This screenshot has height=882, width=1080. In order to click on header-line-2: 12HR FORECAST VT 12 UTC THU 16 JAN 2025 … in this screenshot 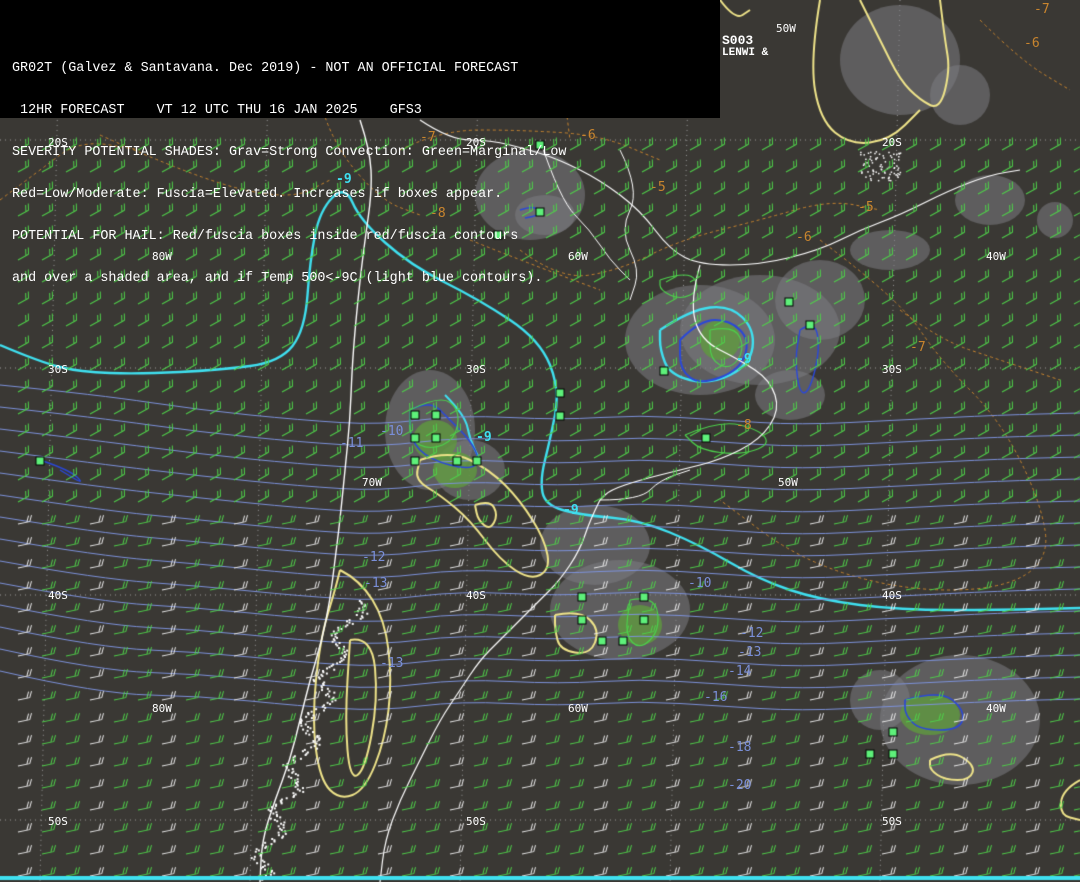, I will do `click(366, 111)`.